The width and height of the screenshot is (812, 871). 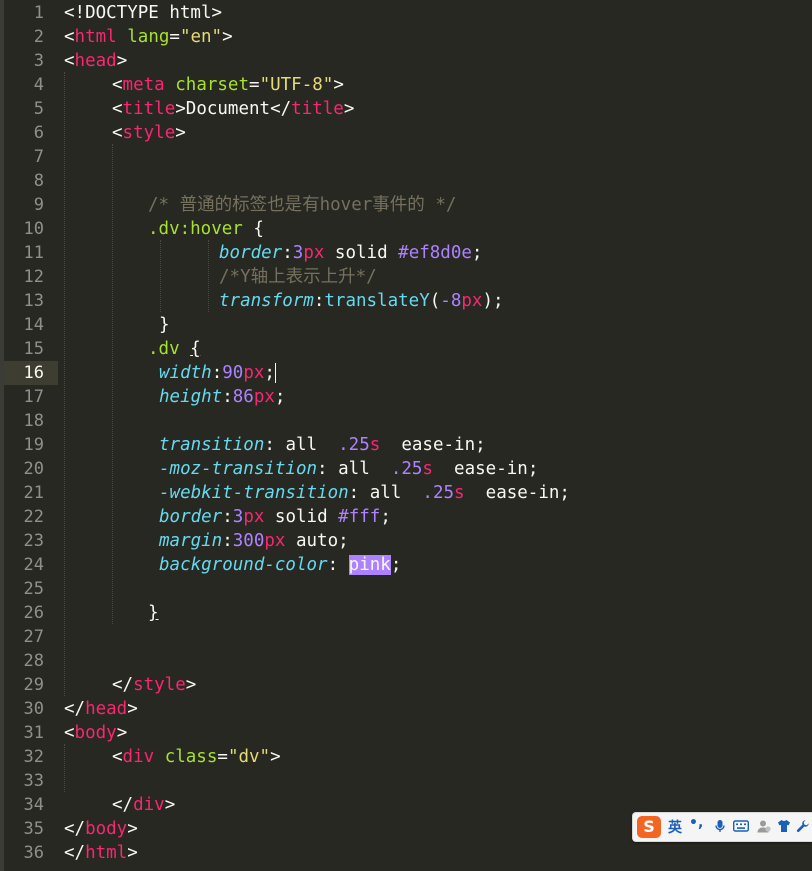 I want to click on sogou-s-icon: S, so click(x=649, y=827).